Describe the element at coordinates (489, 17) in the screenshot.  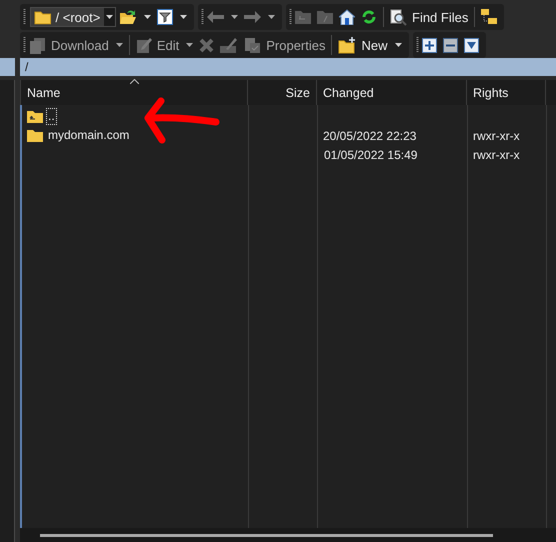
I see `folder-tree-icon` at that location.